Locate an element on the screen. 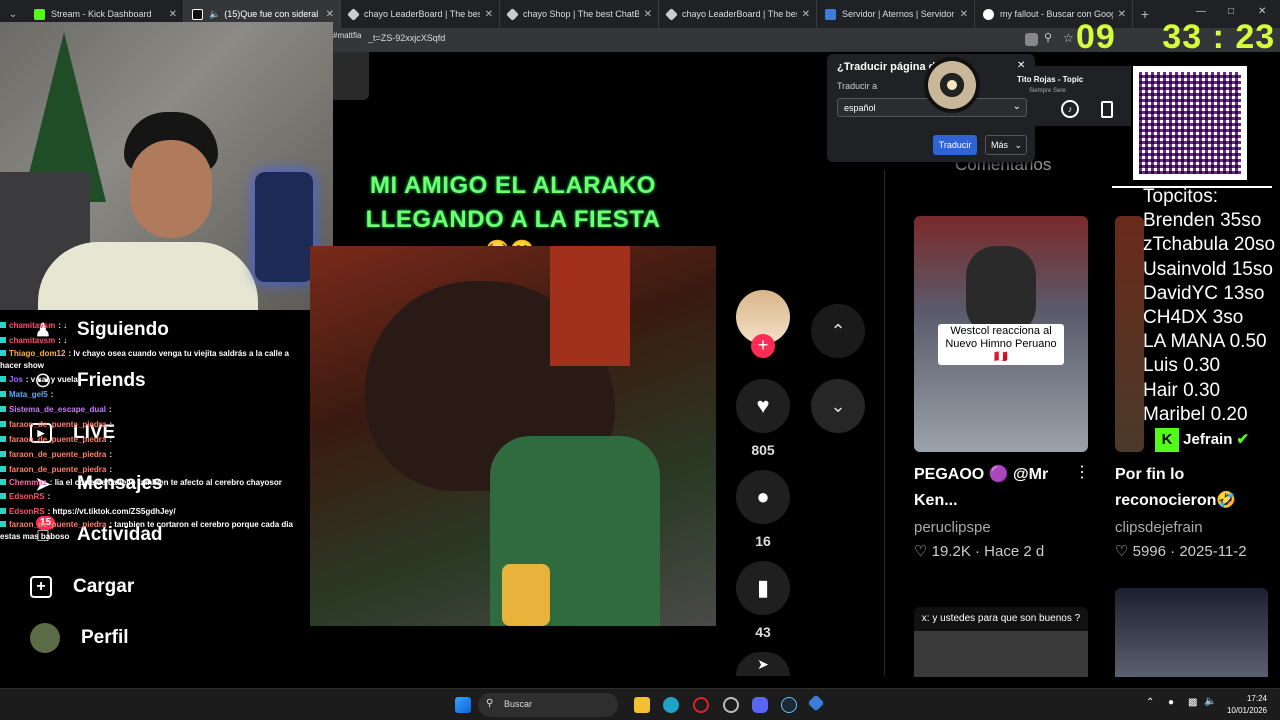 The image size is (1280, 720). kick-favicon is located at coordinates (39, 14).